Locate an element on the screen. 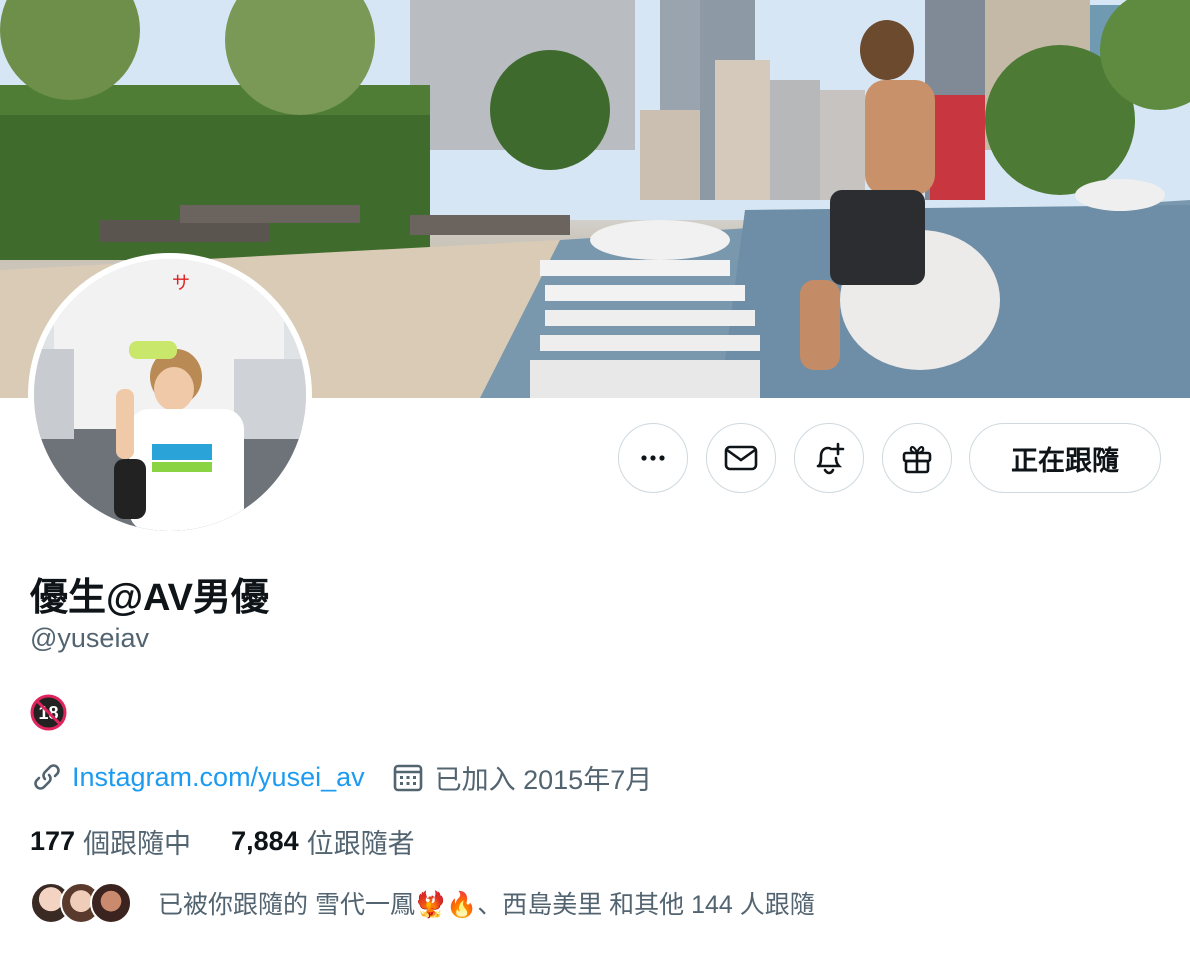 This screenshot has width=1190, height=960. more-button is located at coordinates (653, 458).